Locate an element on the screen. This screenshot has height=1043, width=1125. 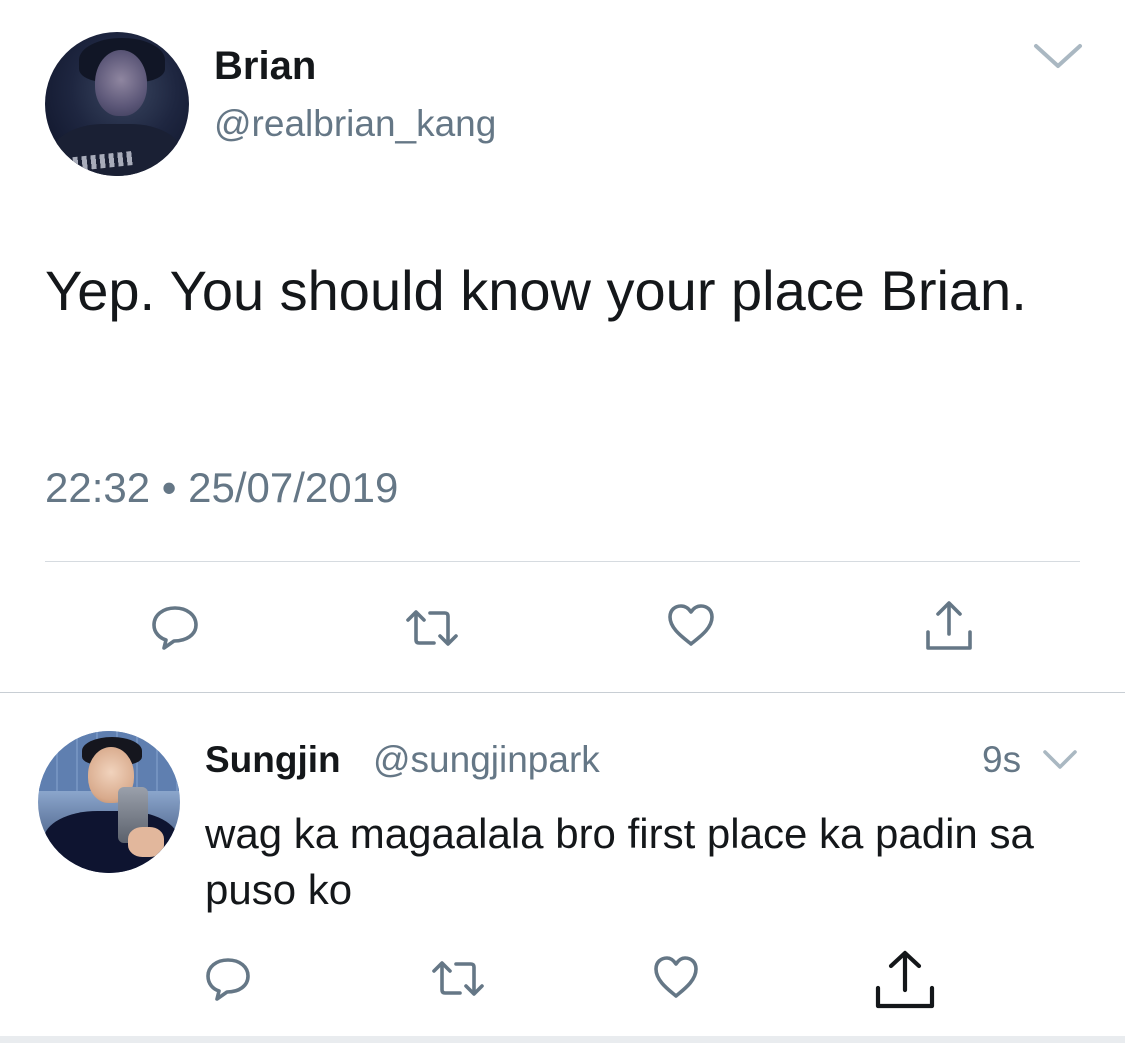
avatar-shirt is located at coordinates (117, 150).